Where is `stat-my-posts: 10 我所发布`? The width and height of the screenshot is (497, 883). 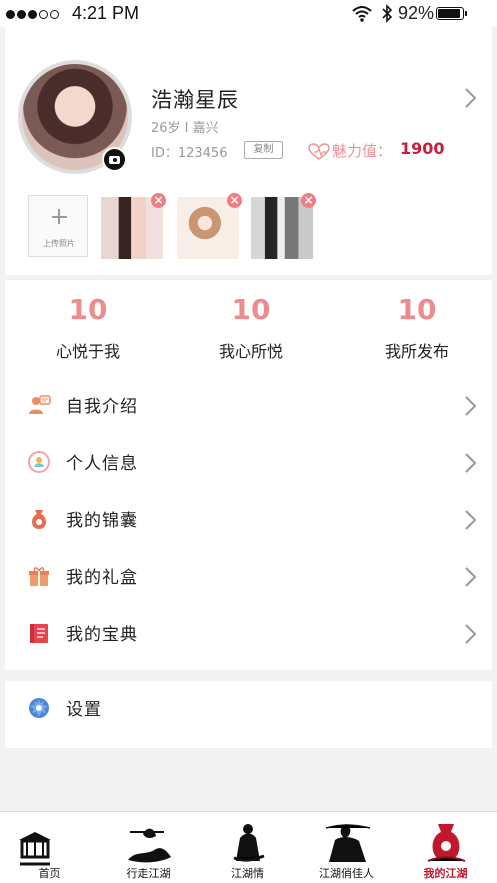
stat-my-posts: 10 我所发布 is located at coordinates (417, 327).